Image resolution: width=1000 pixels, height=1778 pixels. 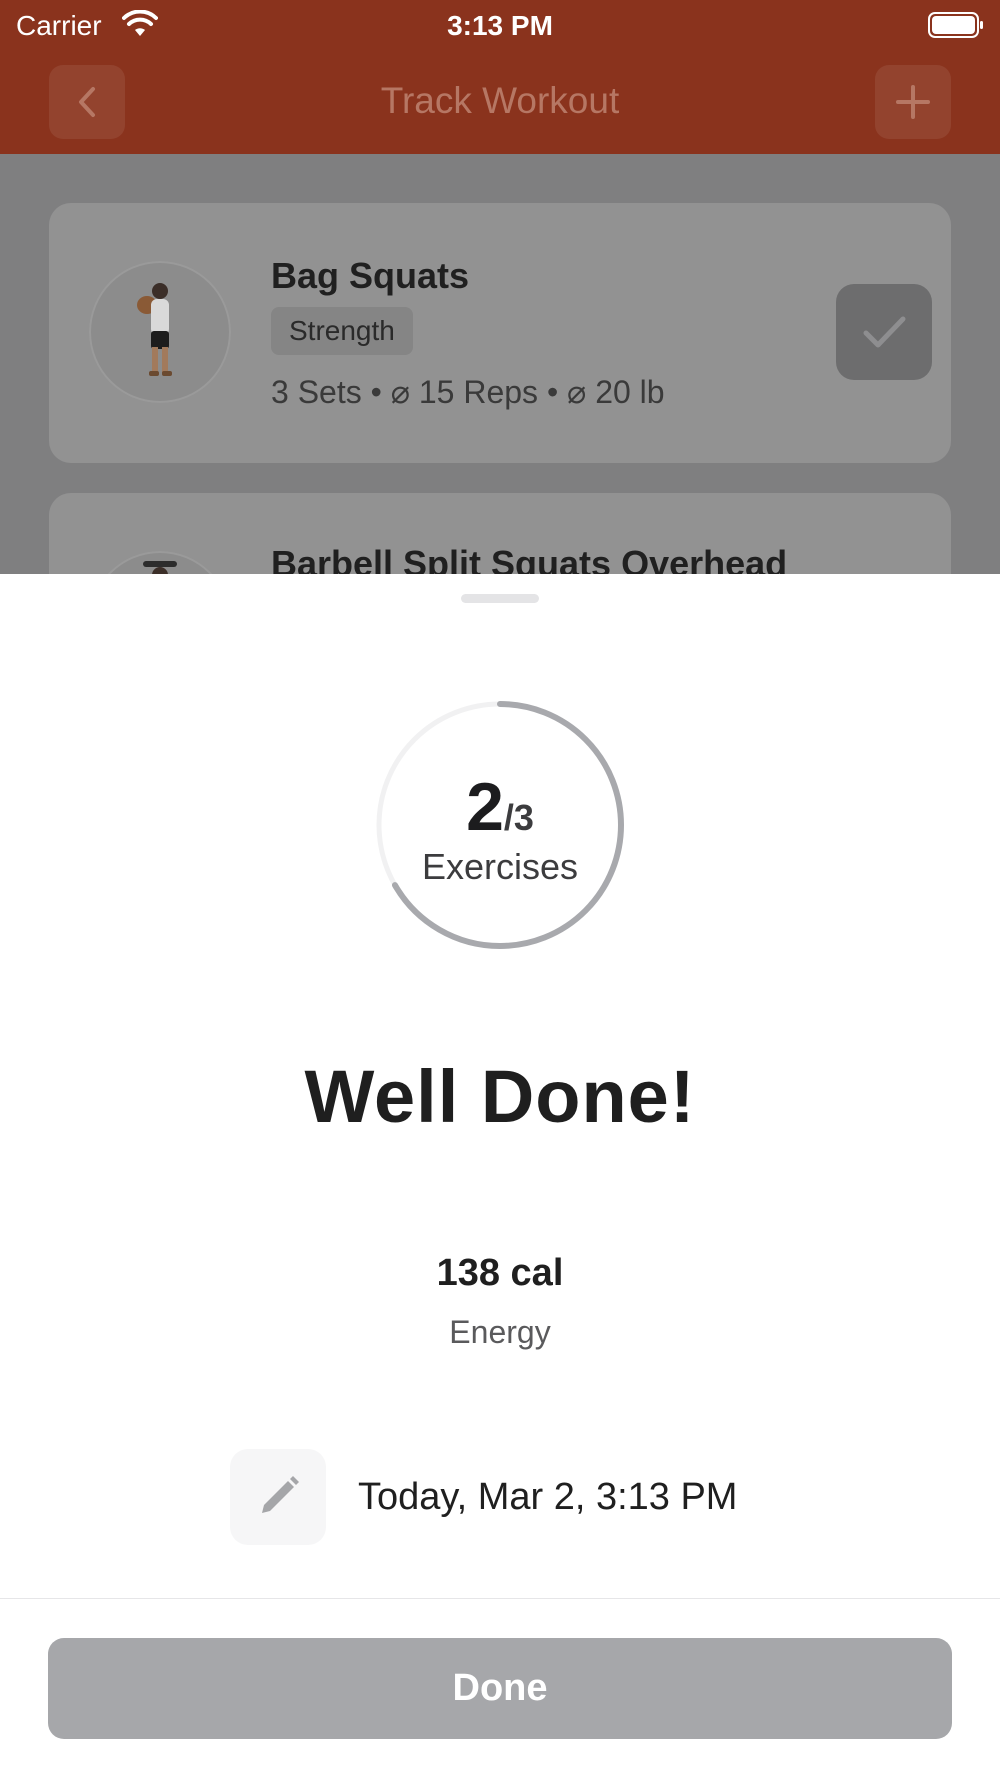 What do you see at coordinates (500, 1332) in the screenshot?
I see `energy-label: Energy` at bounding box center [500, 1332].